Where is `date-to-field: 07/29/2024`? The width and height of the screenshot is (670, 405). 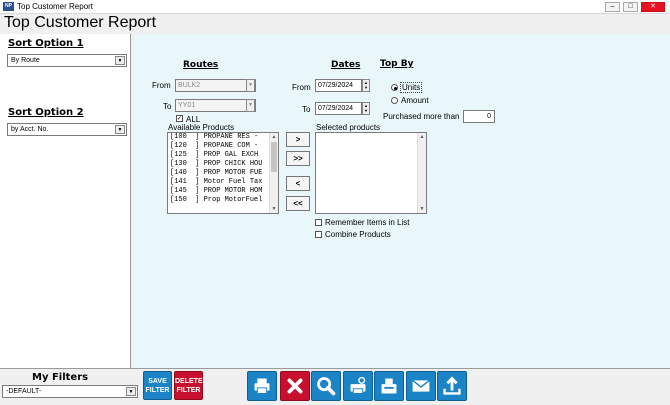
date-to-field: 07/29/2024 is located at coordinates (338, 108).